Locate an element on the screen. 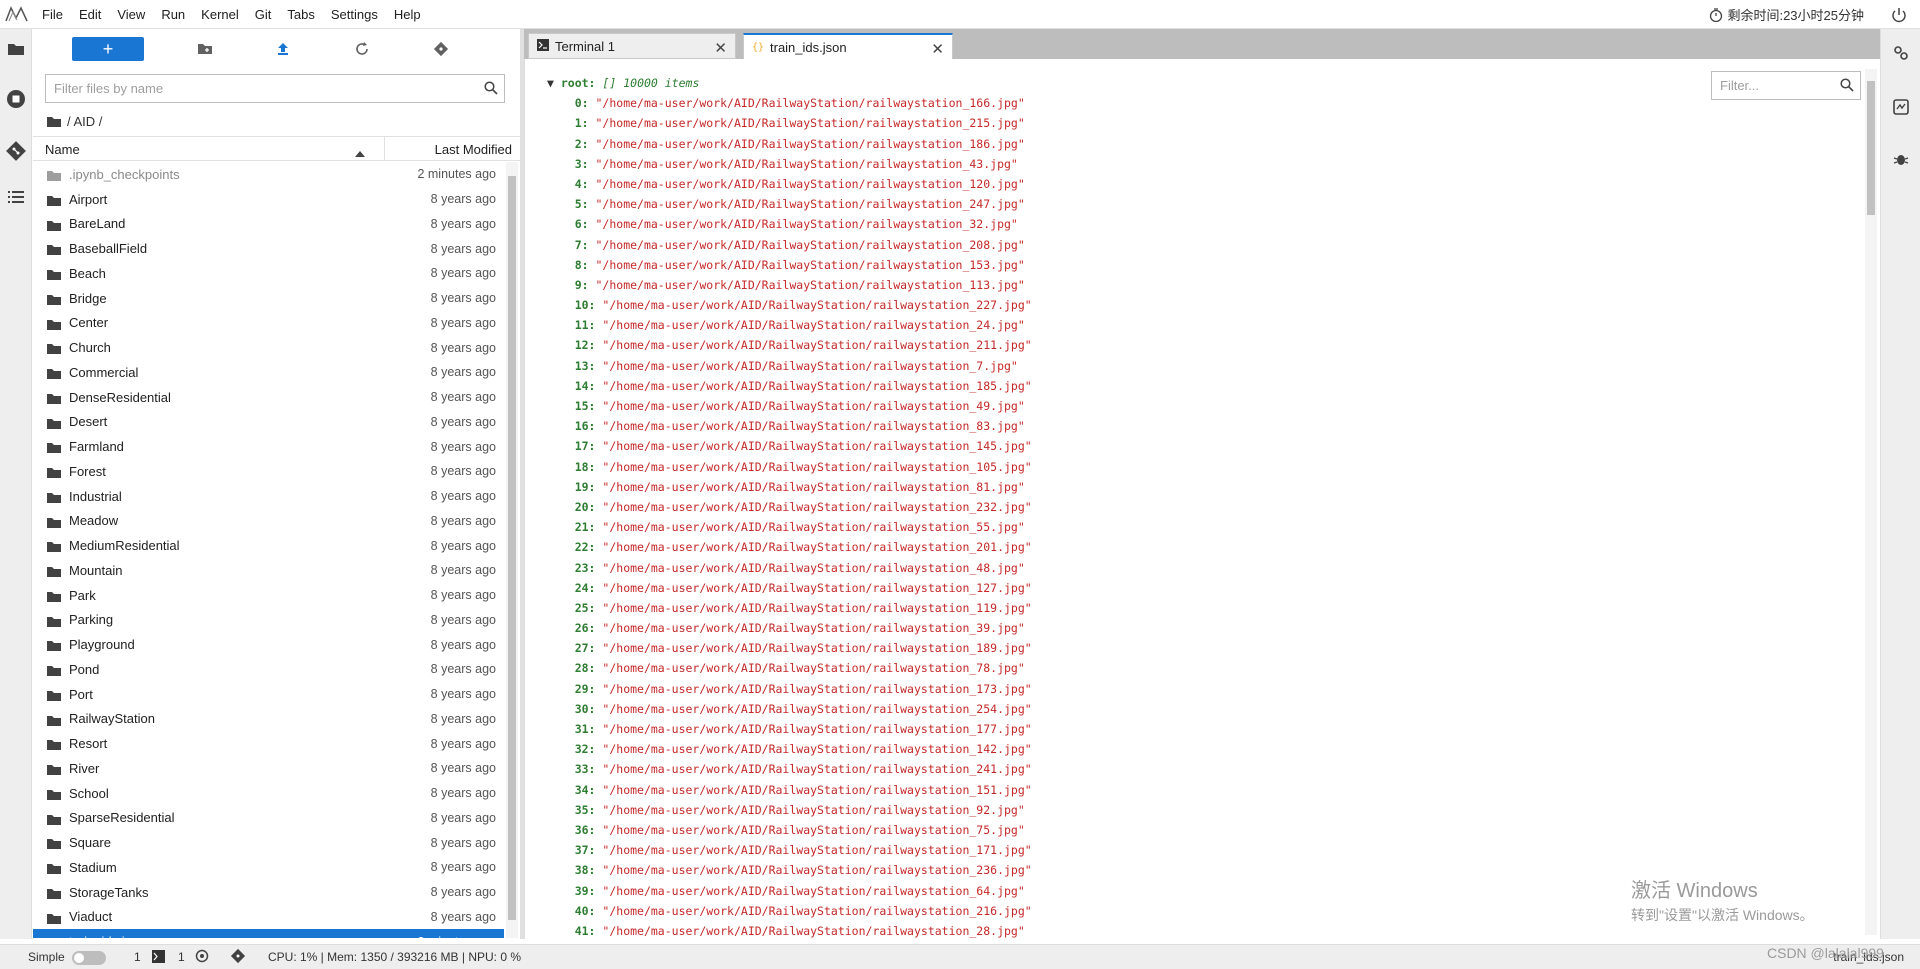 This screenshot has width=1920, height=969. file-list-item: River 8 years ago is located at coordinates (268, 768).